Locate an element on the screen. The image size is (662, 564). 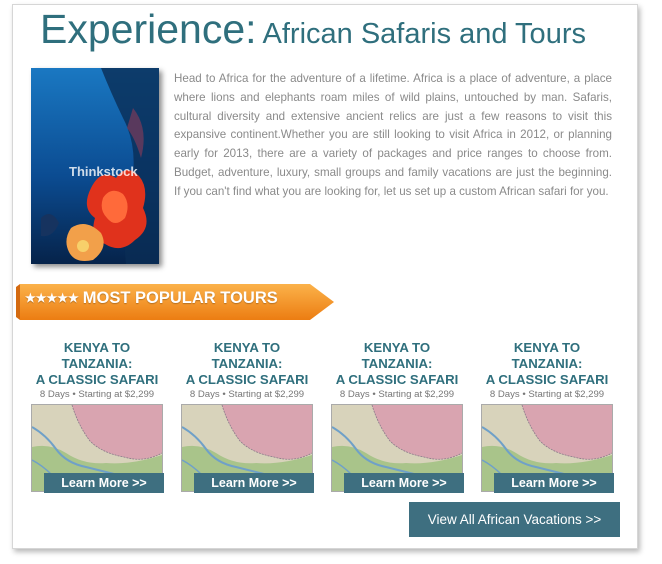
view-all-button: View All African Vacations >> is located at coordinates (514, 519).